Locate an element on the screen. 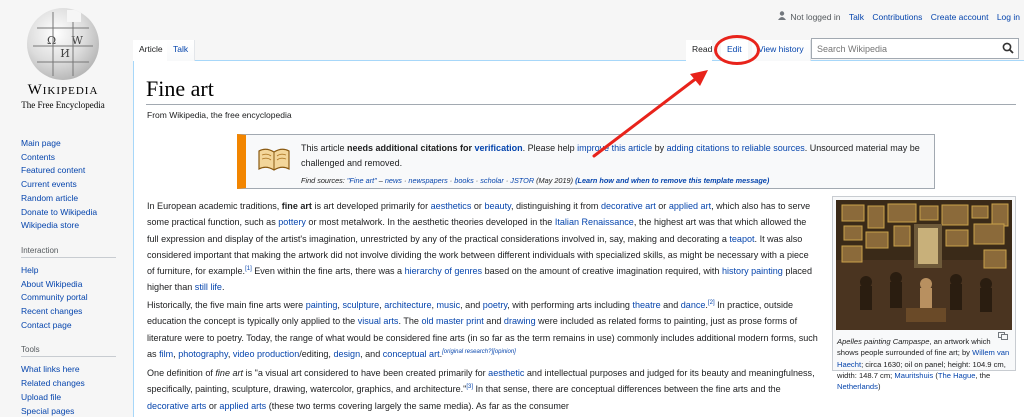 The height and width of the screenshot is (417, 1024). text: One definition of is located at coordinates (181, 373).